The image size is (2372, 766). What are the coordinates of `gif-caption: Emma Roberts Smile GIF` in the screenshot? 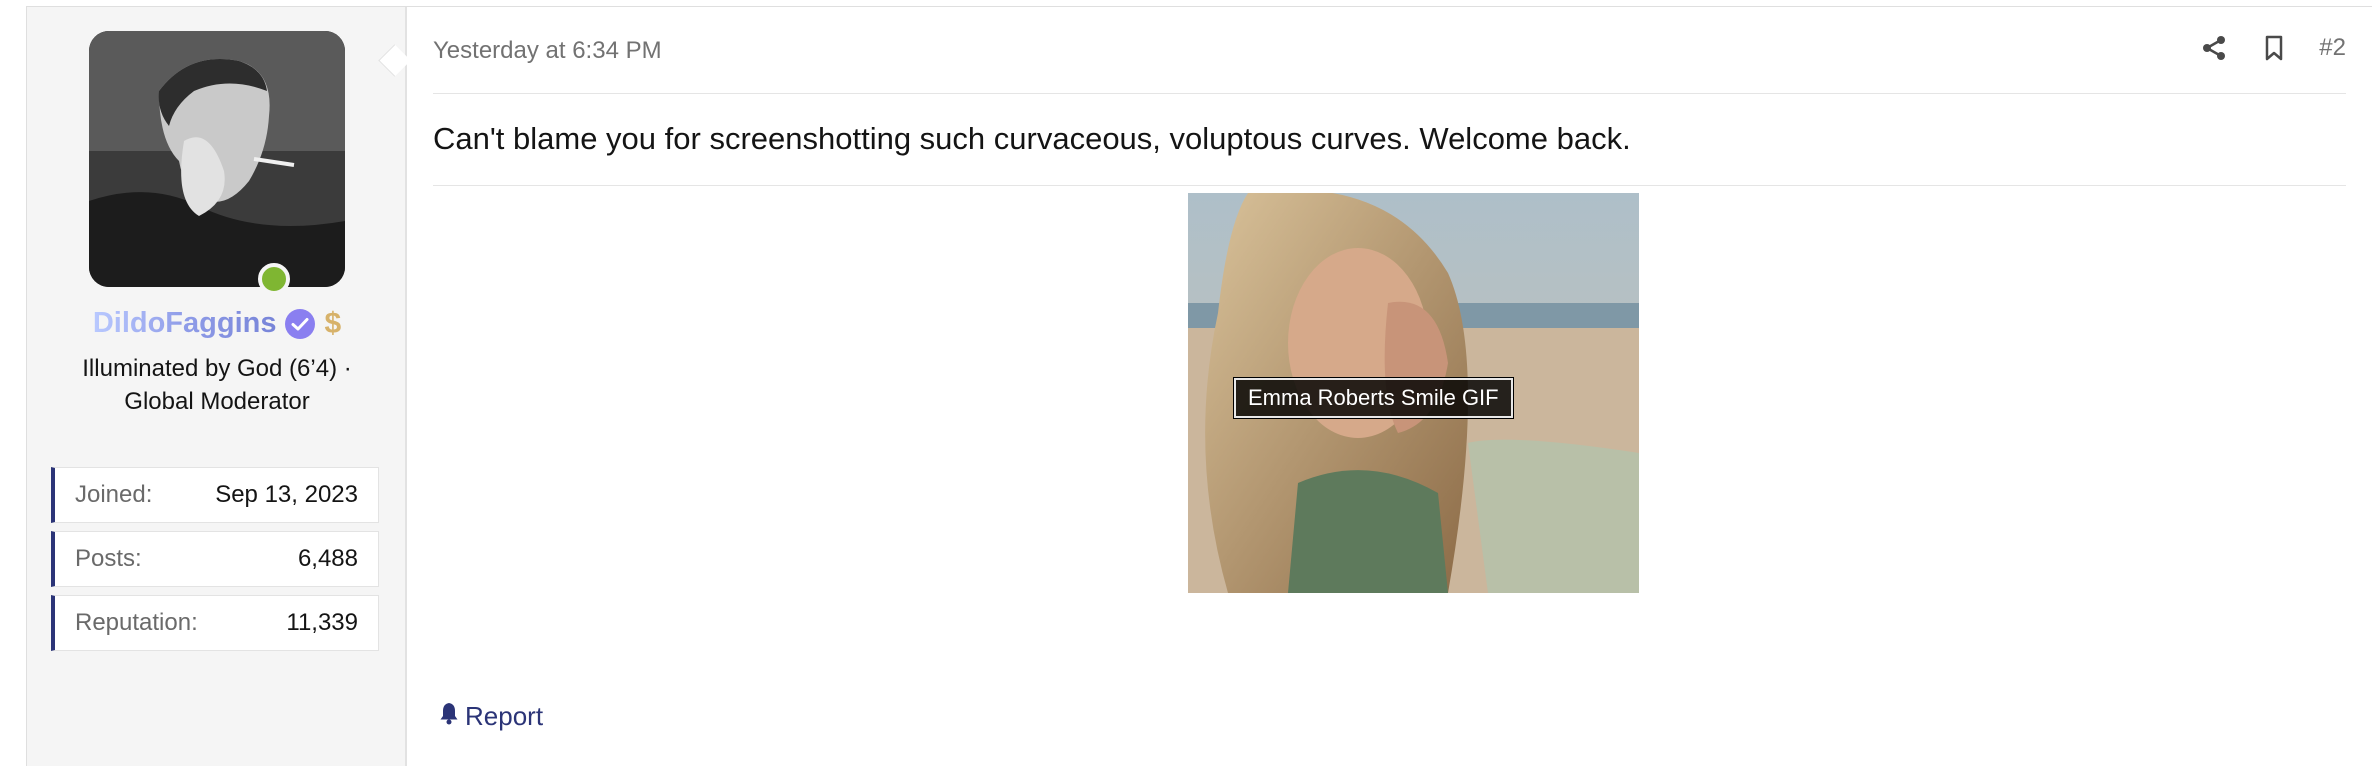 It's located at (1373, 398).